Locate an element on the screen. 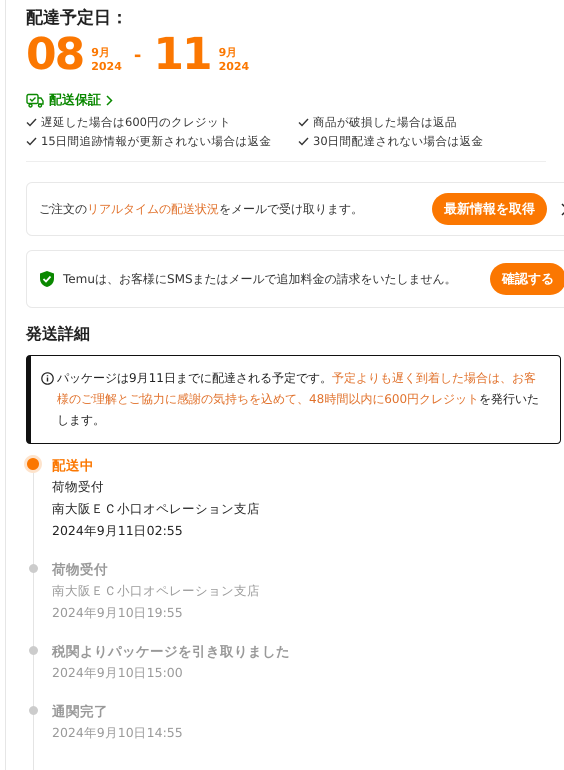  get-updates-button: 最新情報を取得 is located at coordinates (489, 209).